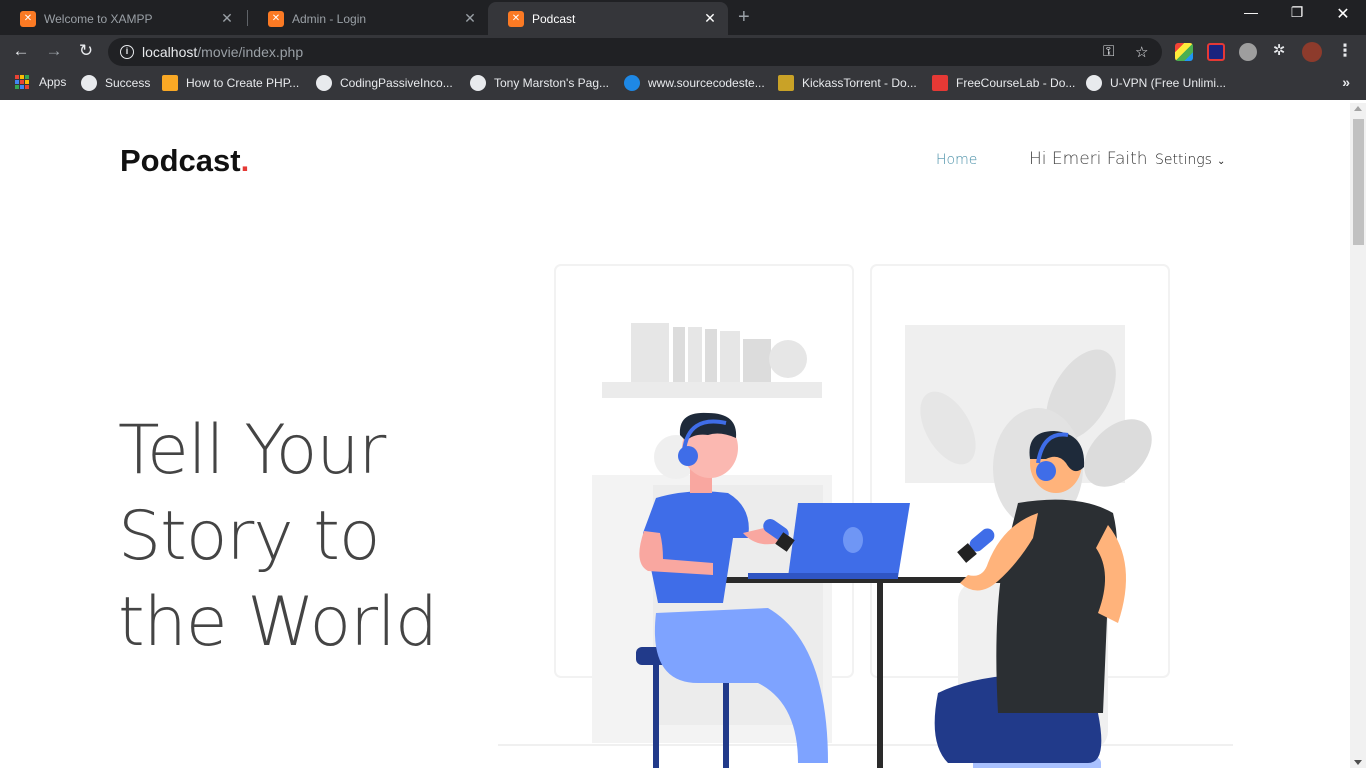 This screenshot has height=768, width=1366. Describe the element at coordinates (608, 18) in the screenshot. I see `tab-podcast: ✕ Podcast ✕` at that location.